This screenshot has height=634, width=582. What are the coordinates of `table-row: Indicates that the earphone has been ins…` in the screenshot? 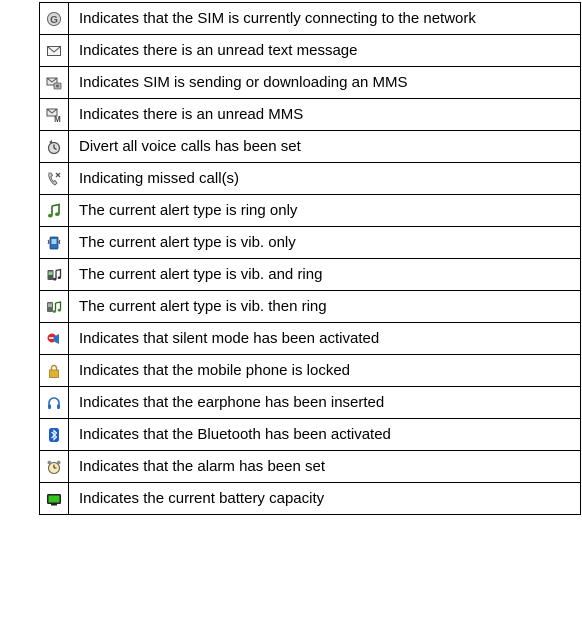 It's located at (310, 402).